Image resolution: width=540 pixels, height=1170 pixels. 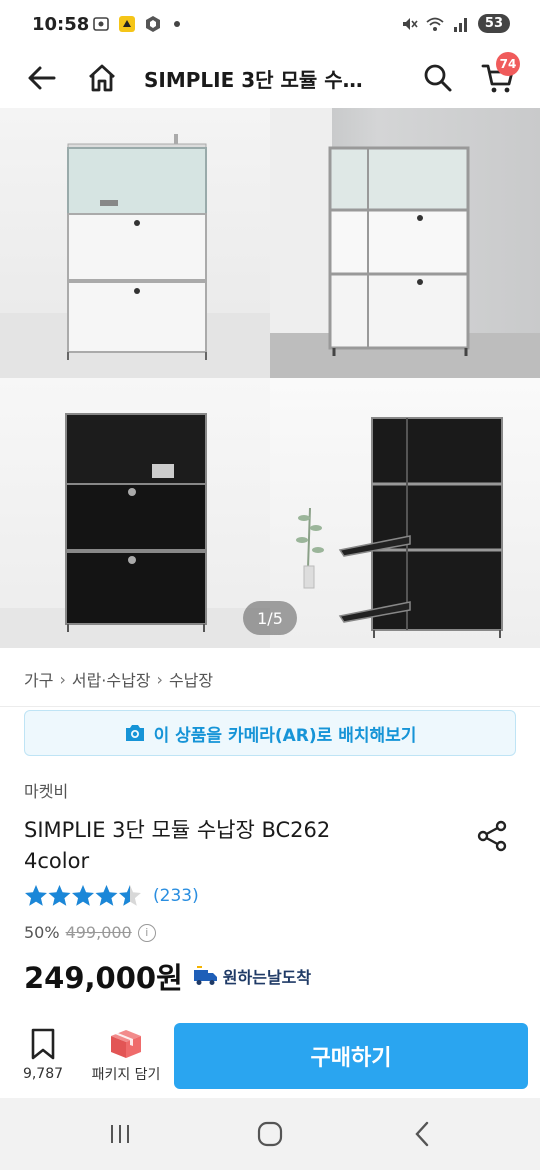 What do you see at coordinates (267, 977) in the screenshot?
I see `delivery-label: 원하는날도착` at bounding box center [267, 977].